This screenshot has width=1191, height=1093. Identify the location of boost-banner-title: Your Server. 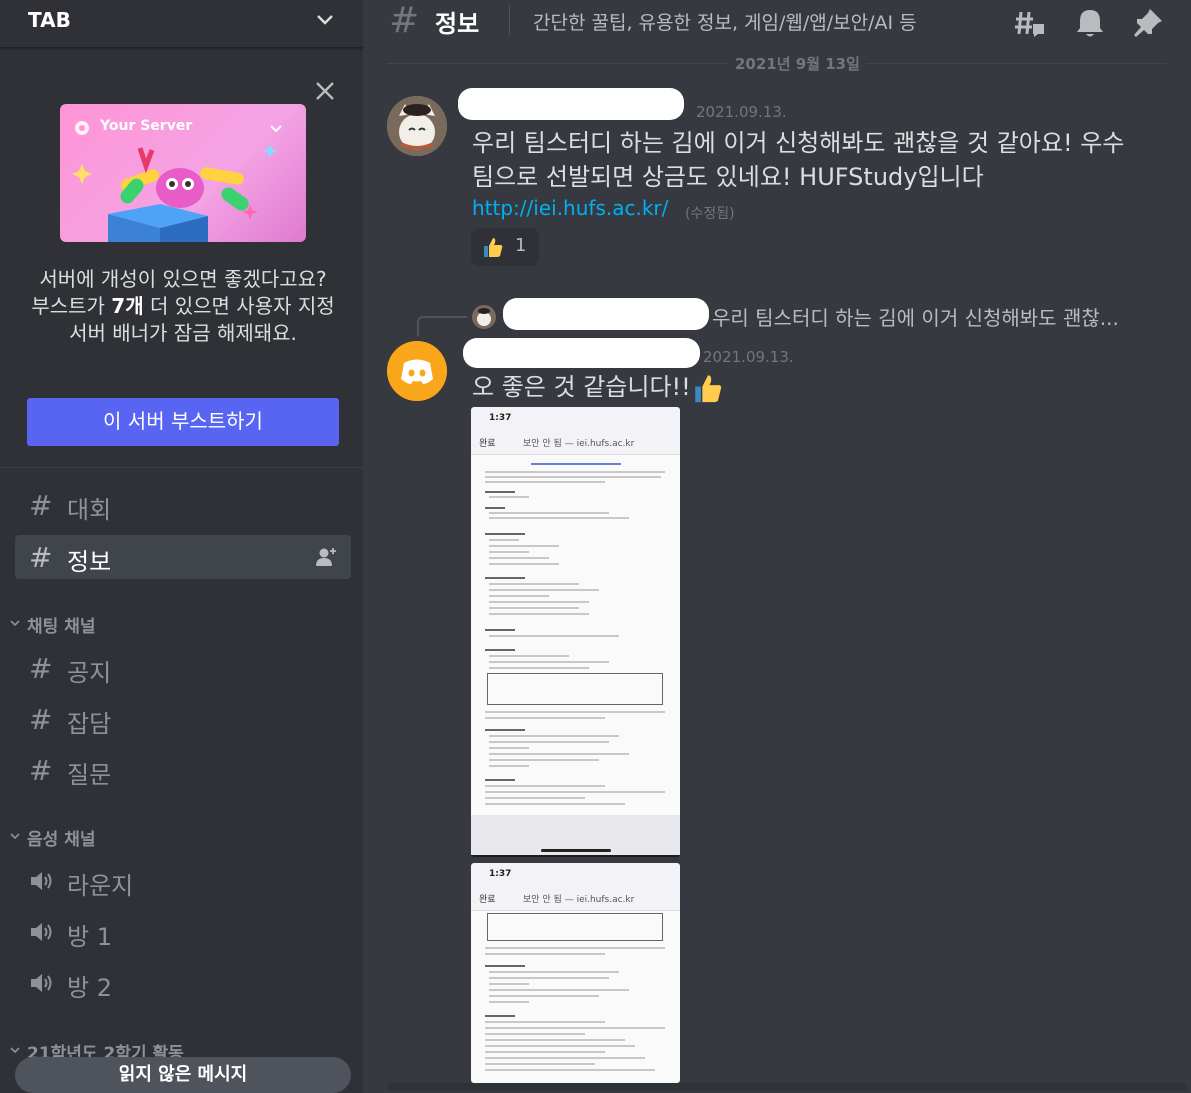
(146, 126).